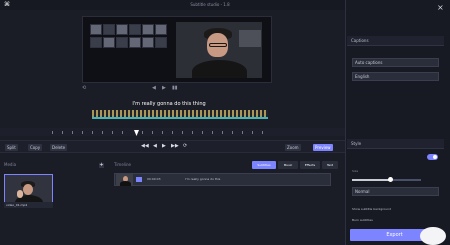 Image resolution: width=450 pixels, height=245 pixels. What do you see at coordinates (264, 165) in the screenshot?
I see `tab-subtitles: Subtitles` at bounding box center [264, 165].